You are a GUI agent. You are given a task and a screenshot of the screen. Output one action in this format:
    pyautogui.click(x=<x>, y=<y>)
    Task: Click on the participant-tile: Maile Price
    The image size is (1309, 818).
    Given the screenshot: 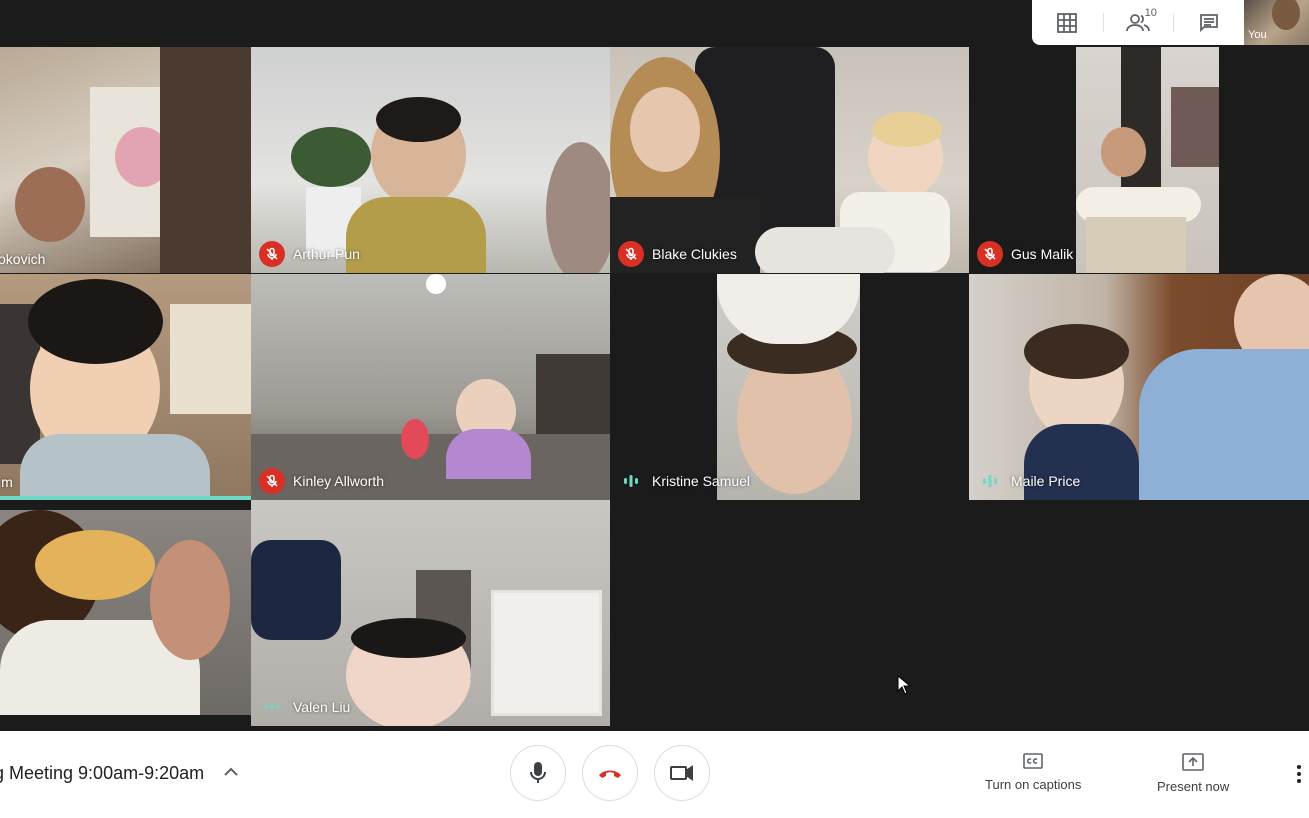 What is the action you would take?
    pyautogui.click(x=1139, y=387)
    